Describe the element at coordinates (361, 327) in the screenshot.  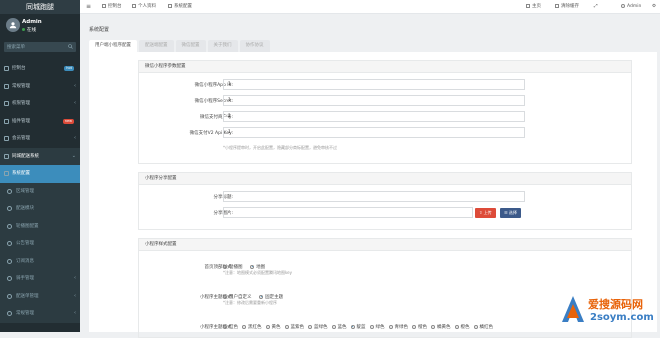
I see `radio-label: 靛蓝` at that location.